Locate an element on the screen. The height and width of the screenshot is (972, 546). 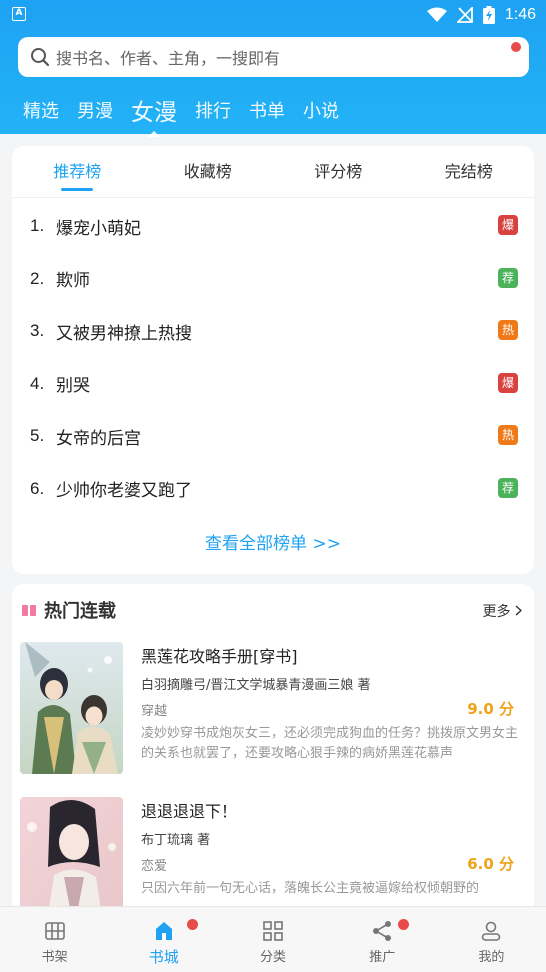
share-icon is located at coordinates (382, 931).